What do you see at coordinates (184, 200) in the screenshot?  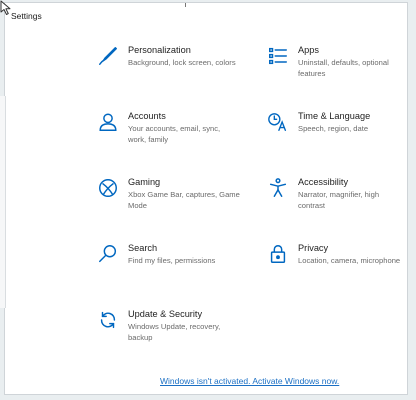 I see `tile-description: Xbox Game Bar, captures, Game Mode` at bounding box center [184, 200].